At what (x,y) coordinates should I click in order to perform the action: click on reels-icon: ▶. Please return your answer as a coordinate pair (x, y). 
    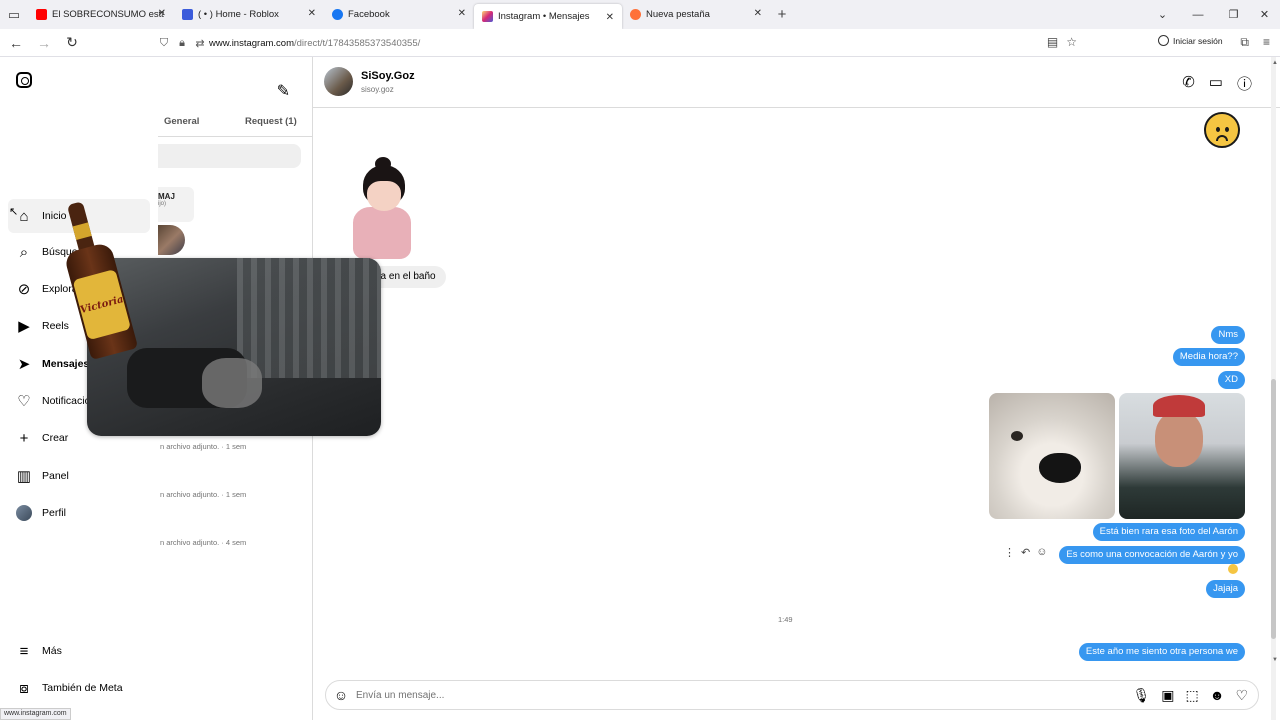
    Looking at the image, I should click on (24, 326).